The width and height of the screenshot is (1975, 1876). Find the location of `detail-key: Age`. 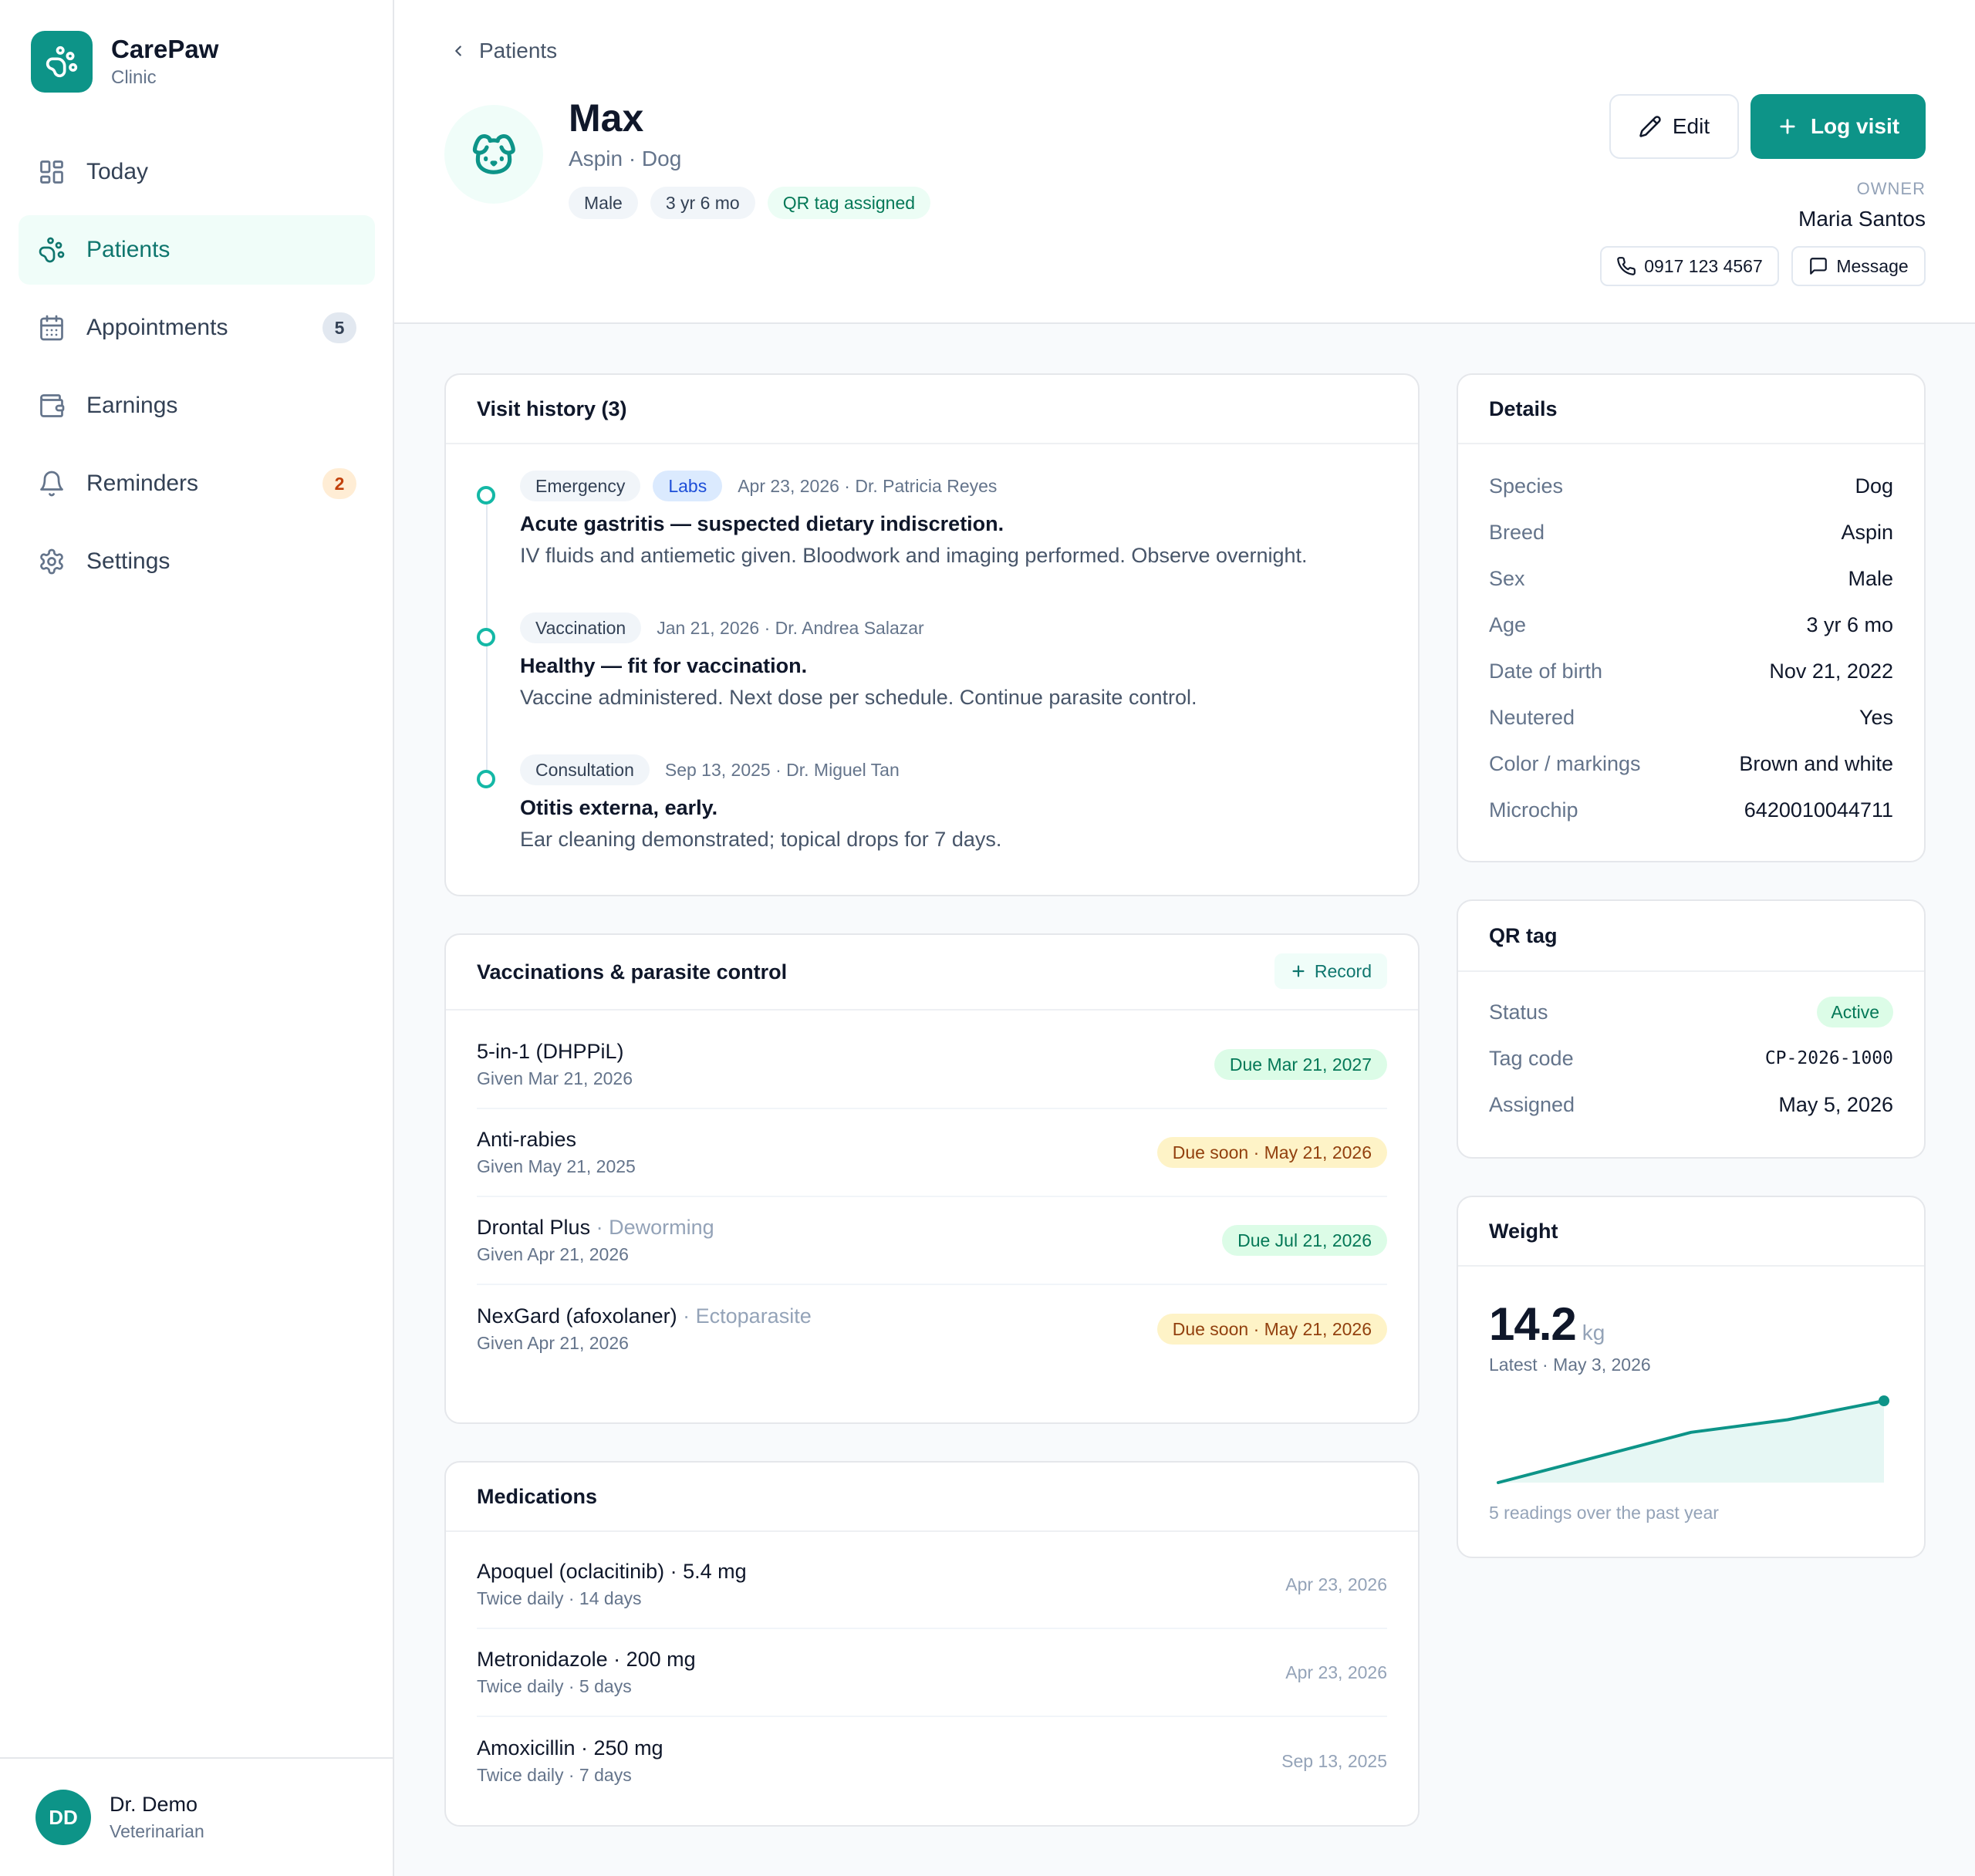

detail-key: Age is located at coordinates (1508, 624).